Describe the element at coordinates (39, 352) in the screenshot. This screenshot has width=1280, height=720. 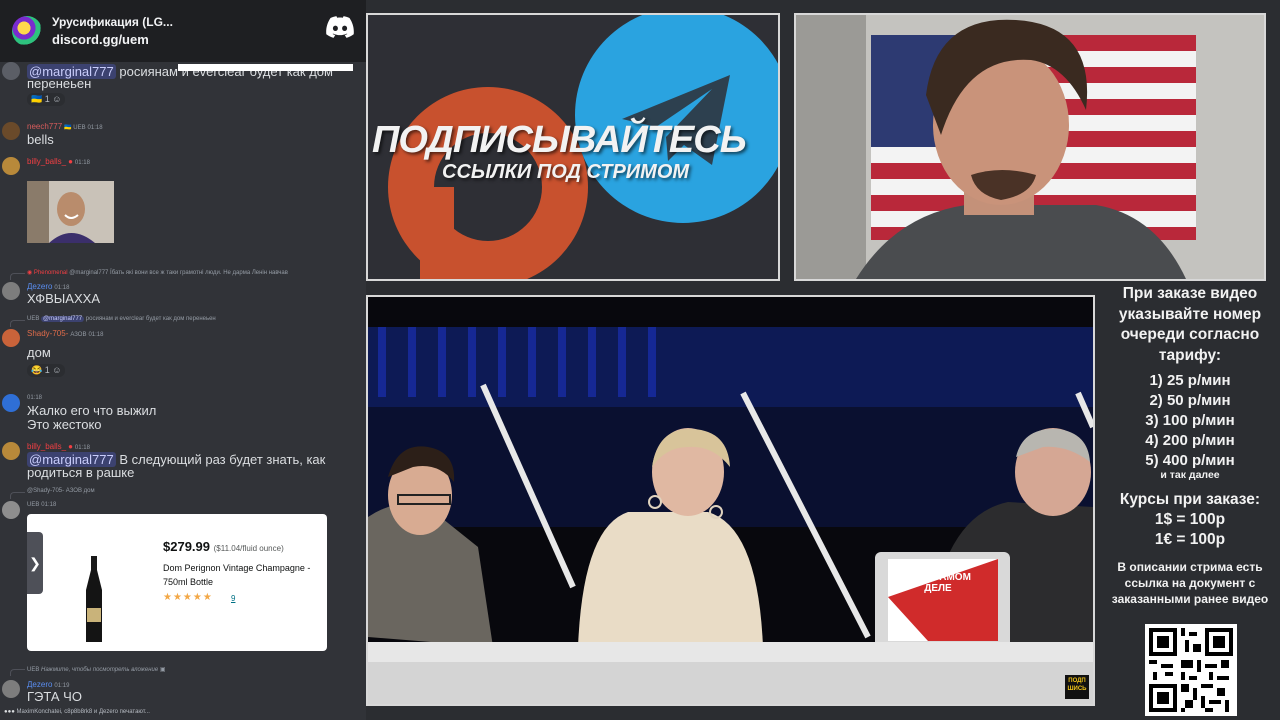
I see `message-text: дом` at that location.